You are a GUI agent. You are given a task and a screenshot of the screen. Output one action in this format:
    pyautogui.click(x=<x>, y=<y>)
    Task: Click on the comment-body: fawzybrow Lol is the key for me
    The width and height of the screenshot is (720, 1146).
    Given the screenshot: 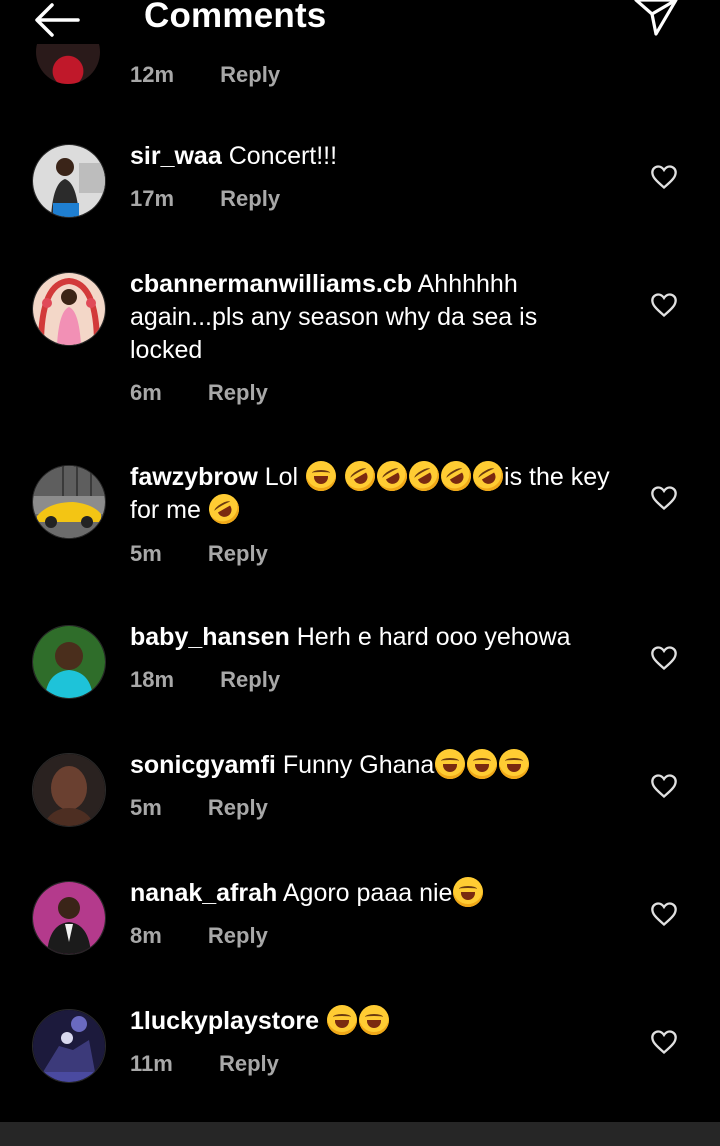 What is the action you would take?
    pyautogui.click(x=370, y=492)
    